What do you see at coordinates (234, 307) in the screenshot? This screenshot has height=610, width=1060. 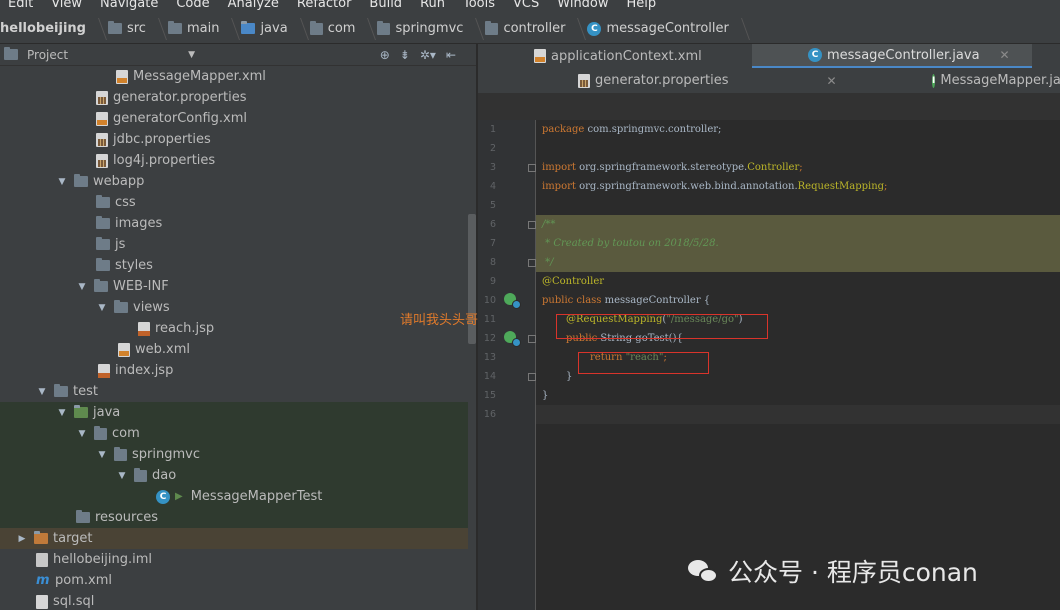 I see `tree-item-views: ▼ views` at bounding box center [234, 307].